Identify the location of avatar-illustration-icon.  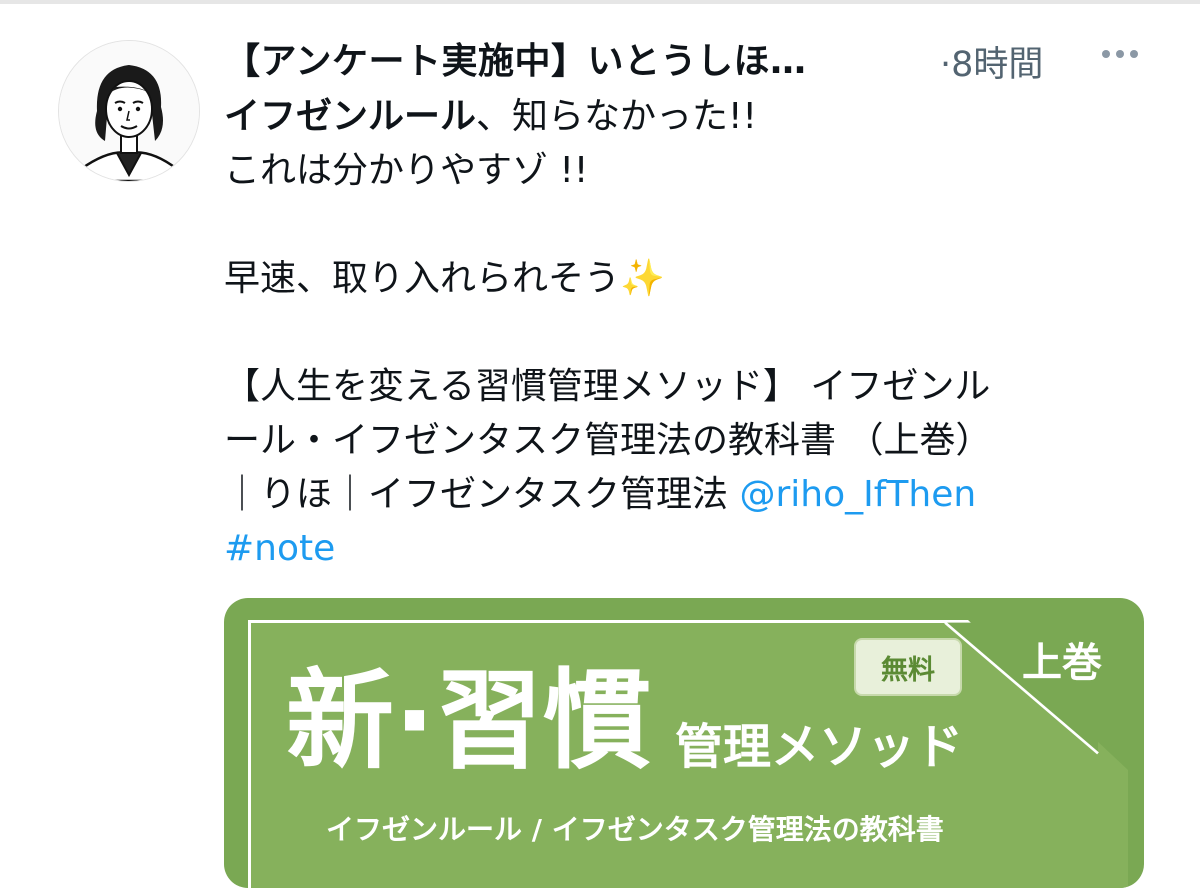
(129, 111).